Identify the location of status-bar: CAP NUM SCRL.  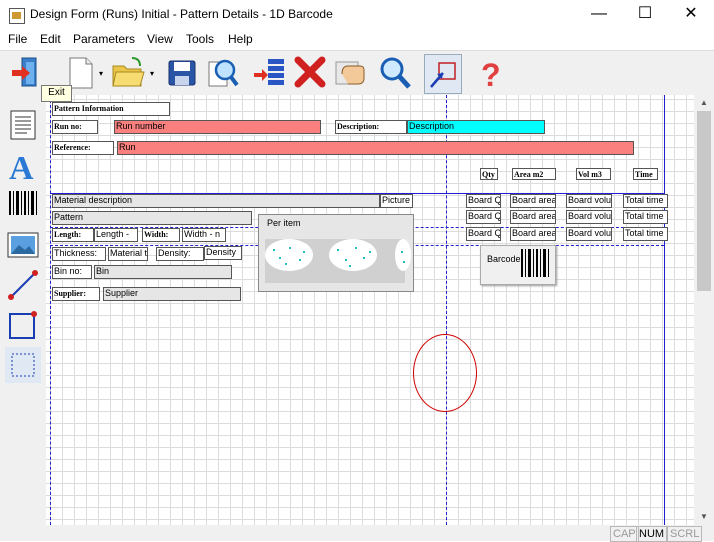
(357, 533).